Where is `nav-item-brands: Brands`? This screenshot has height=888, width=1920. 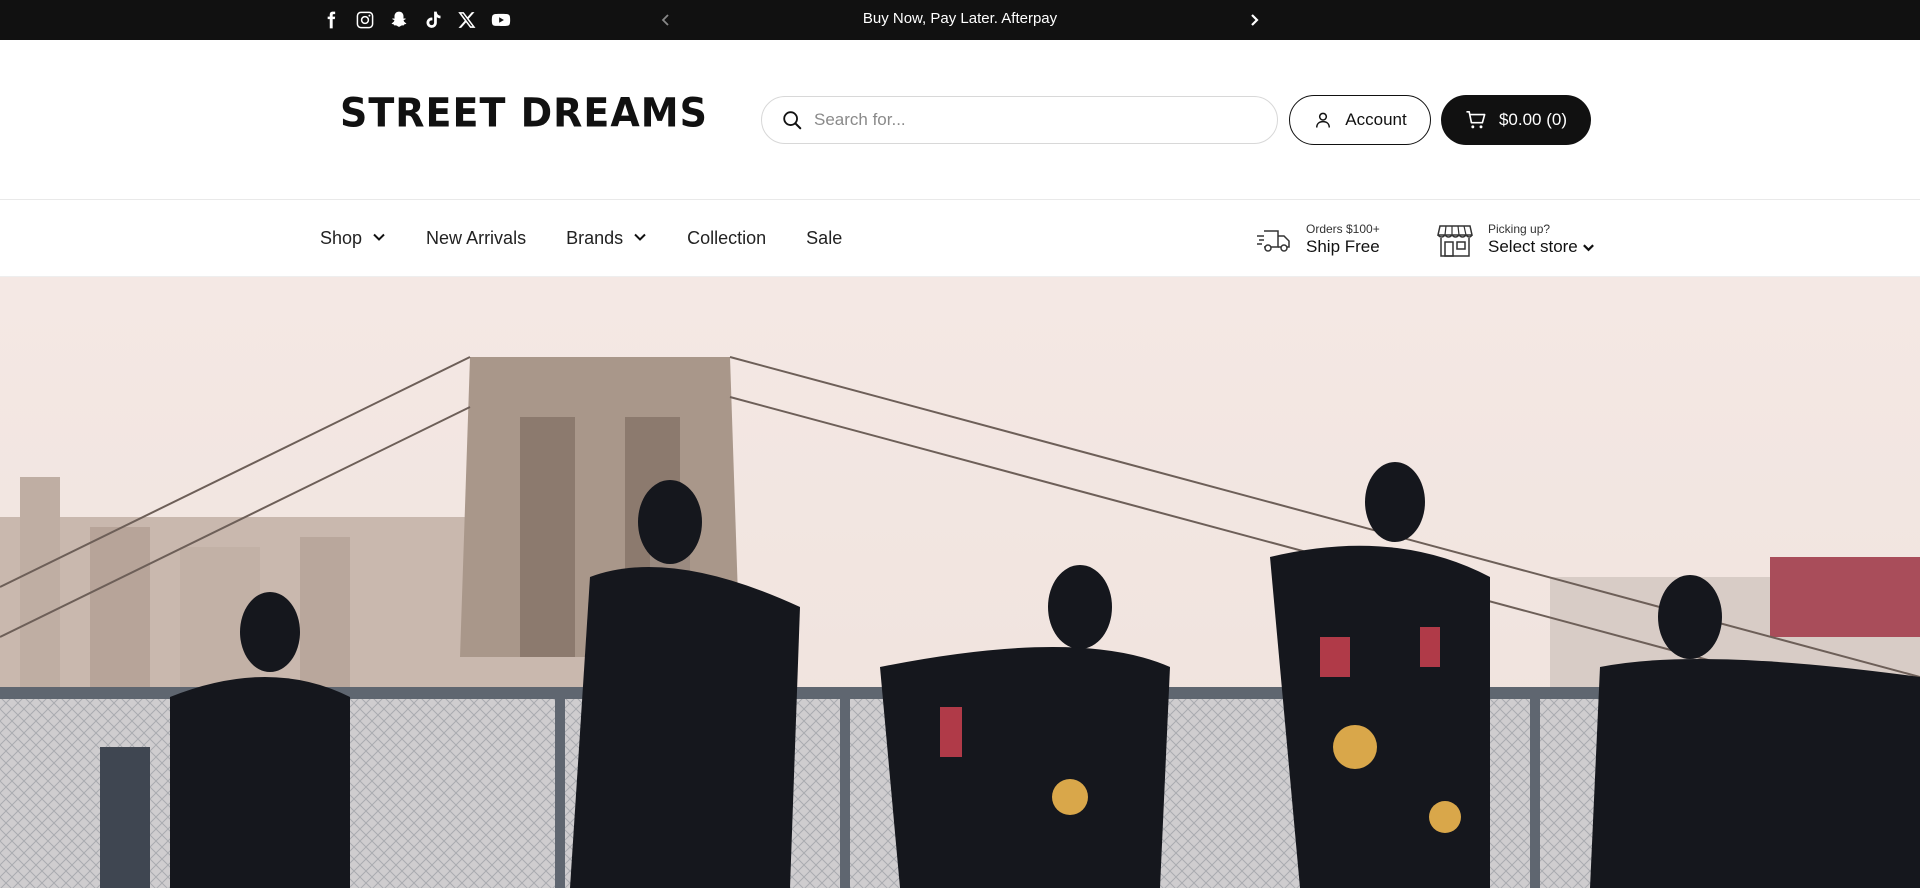 nav-item-brands: Brands is located at coordinates (606, 238).